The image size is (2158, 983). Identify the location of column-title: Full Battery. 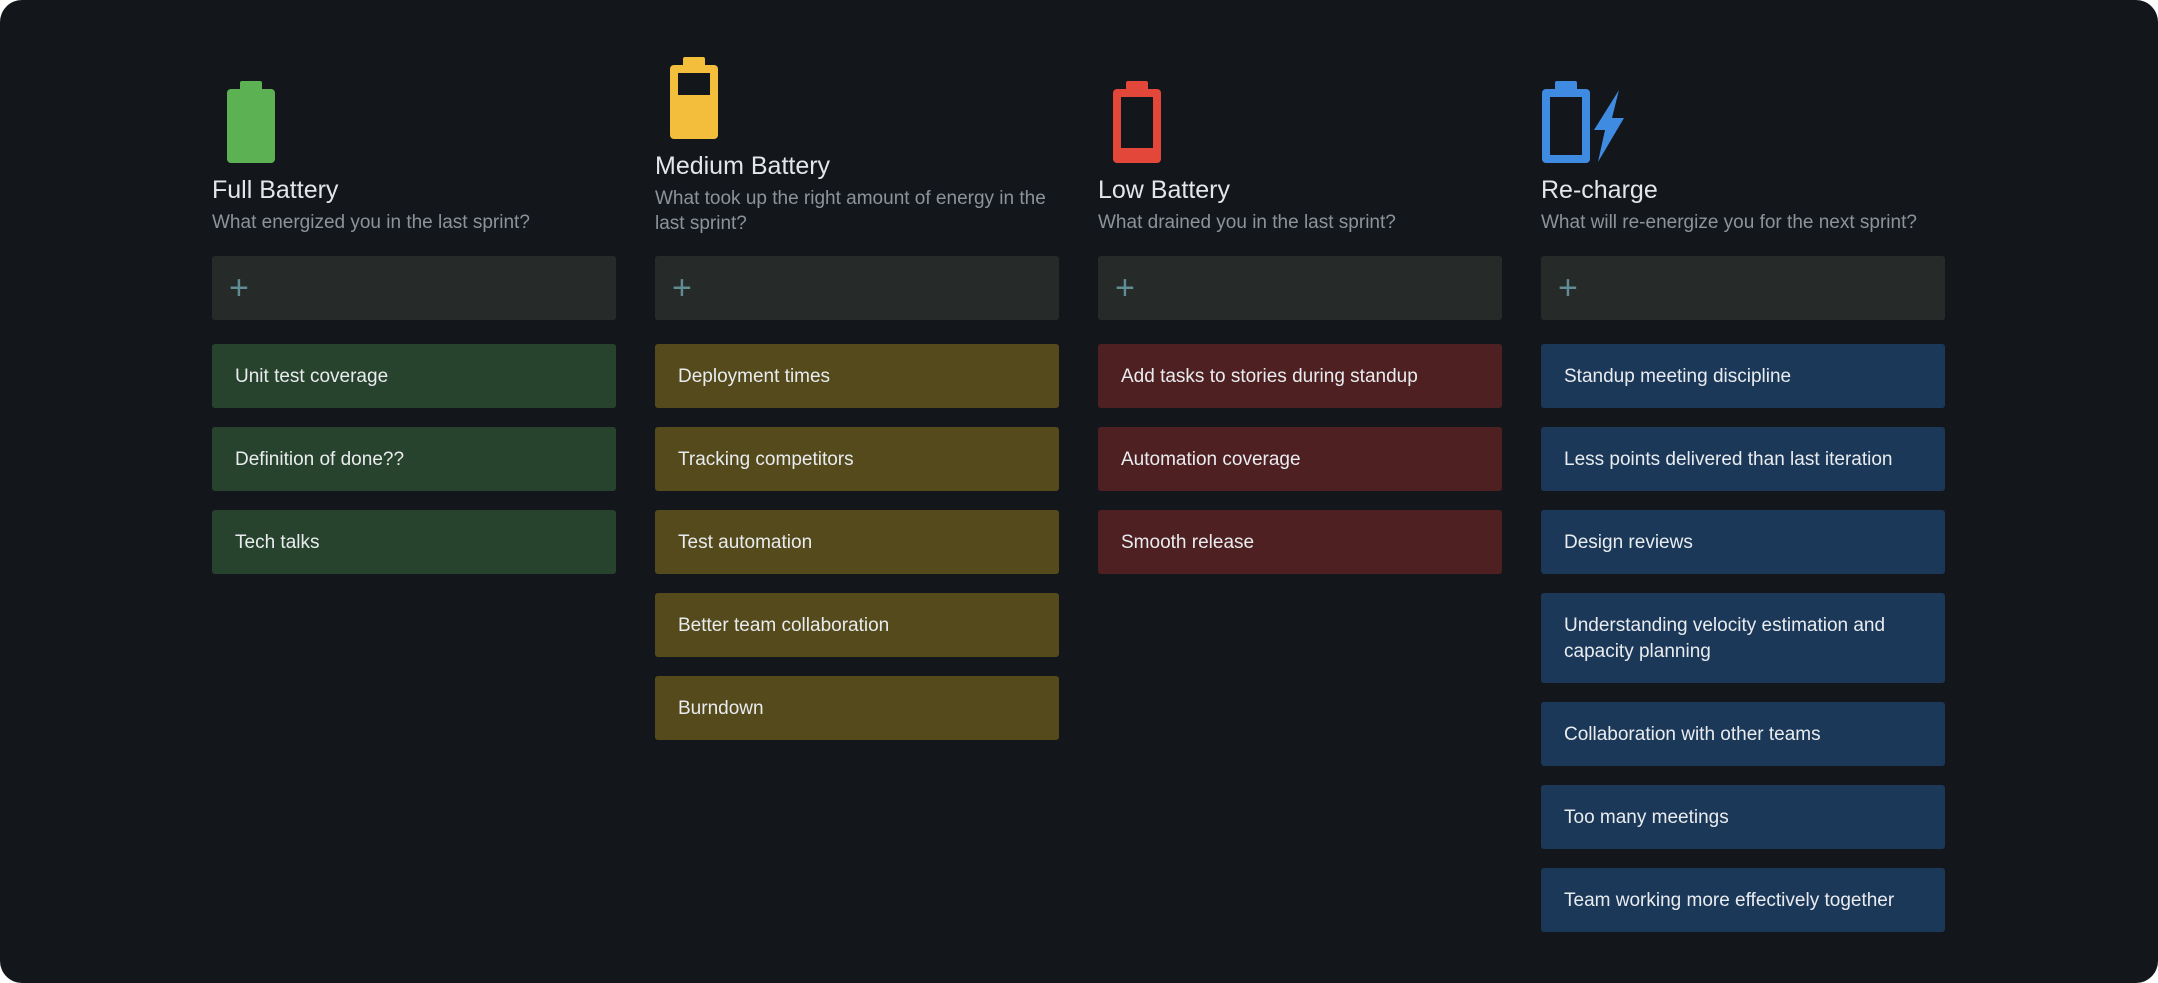
(275, 190).